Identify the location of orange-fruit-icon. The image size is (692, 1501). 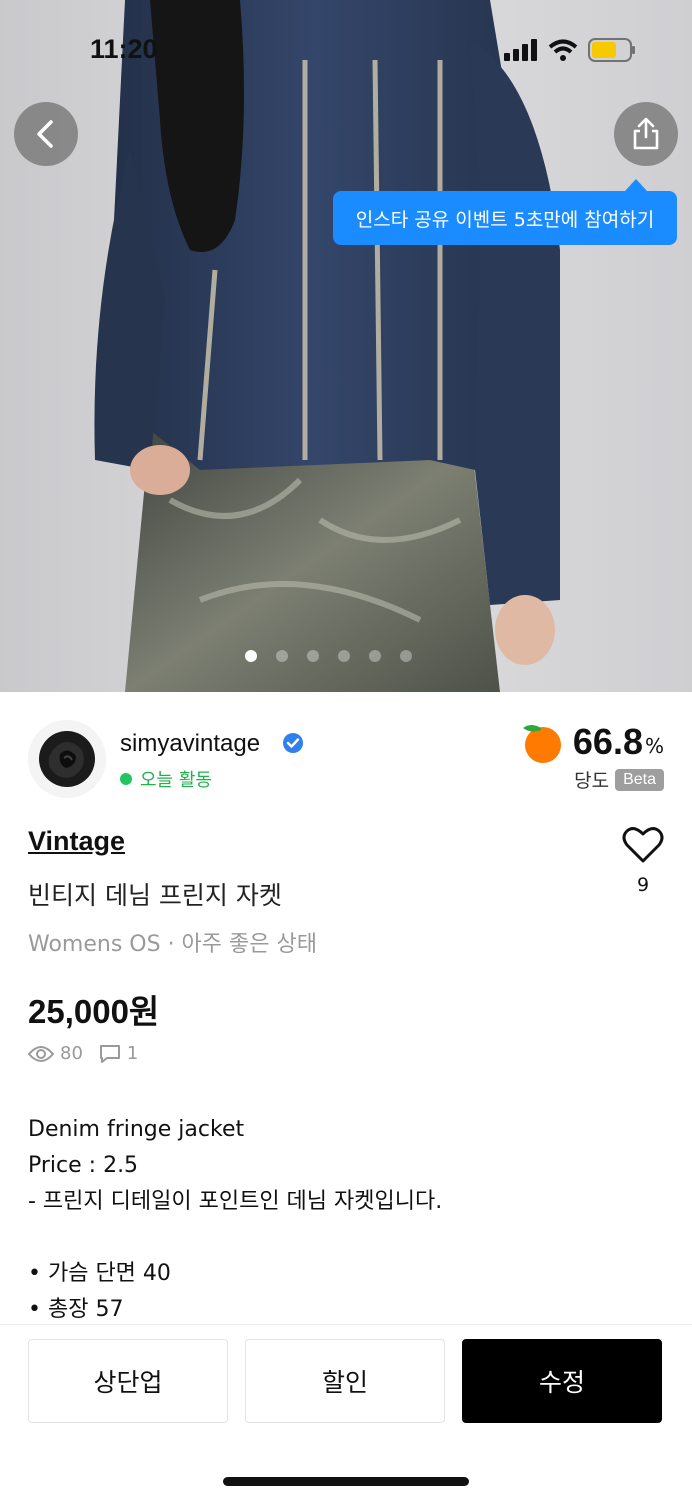
(541, 744).